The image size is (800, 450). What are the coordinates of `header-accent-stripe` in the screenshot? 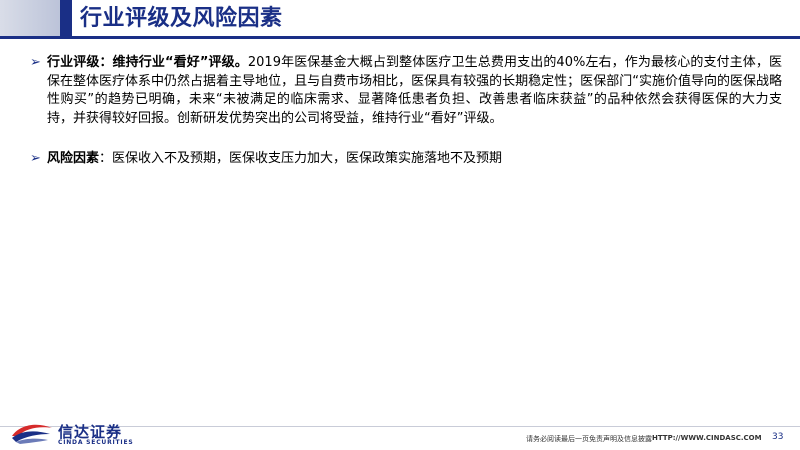 It's located at (66, 18).